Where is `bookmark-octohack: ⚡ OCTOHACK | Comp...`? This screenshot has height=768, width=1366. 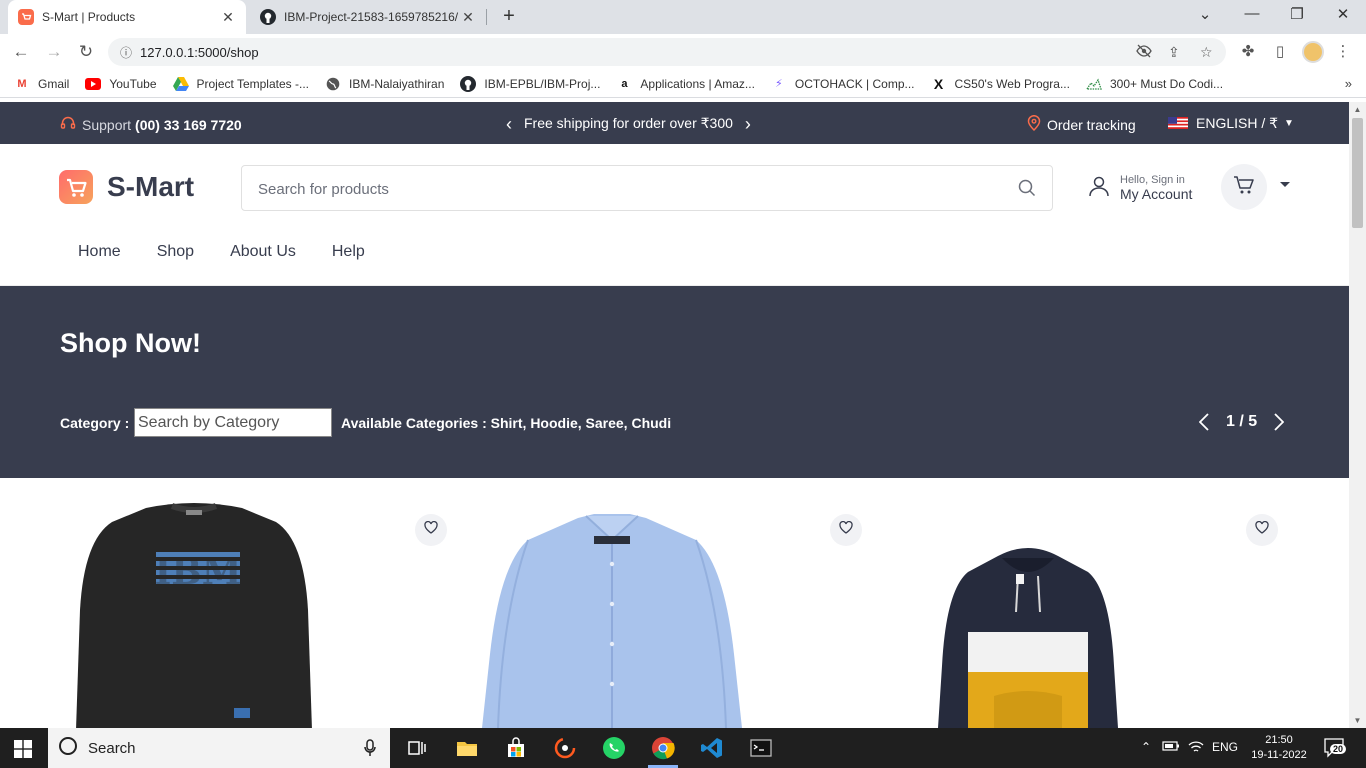
bookmark-octohack: ⚡ OCTOHACK | Comp... is located at coordinates (842, 84).